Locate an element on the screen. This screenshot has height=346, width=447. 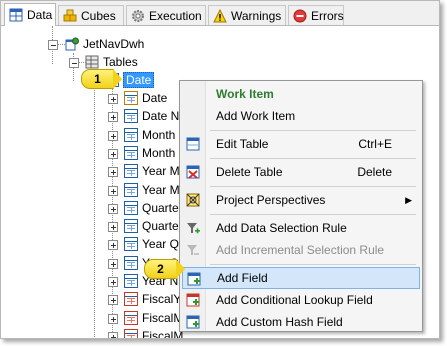
tab-execution: Execution is located at coordinates (166, 15).